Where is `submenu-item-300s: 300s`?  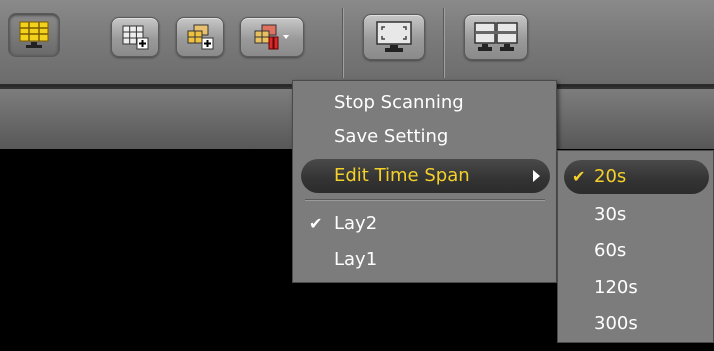
submenu-item-300s: 300s is located at coordinates (635, 324).